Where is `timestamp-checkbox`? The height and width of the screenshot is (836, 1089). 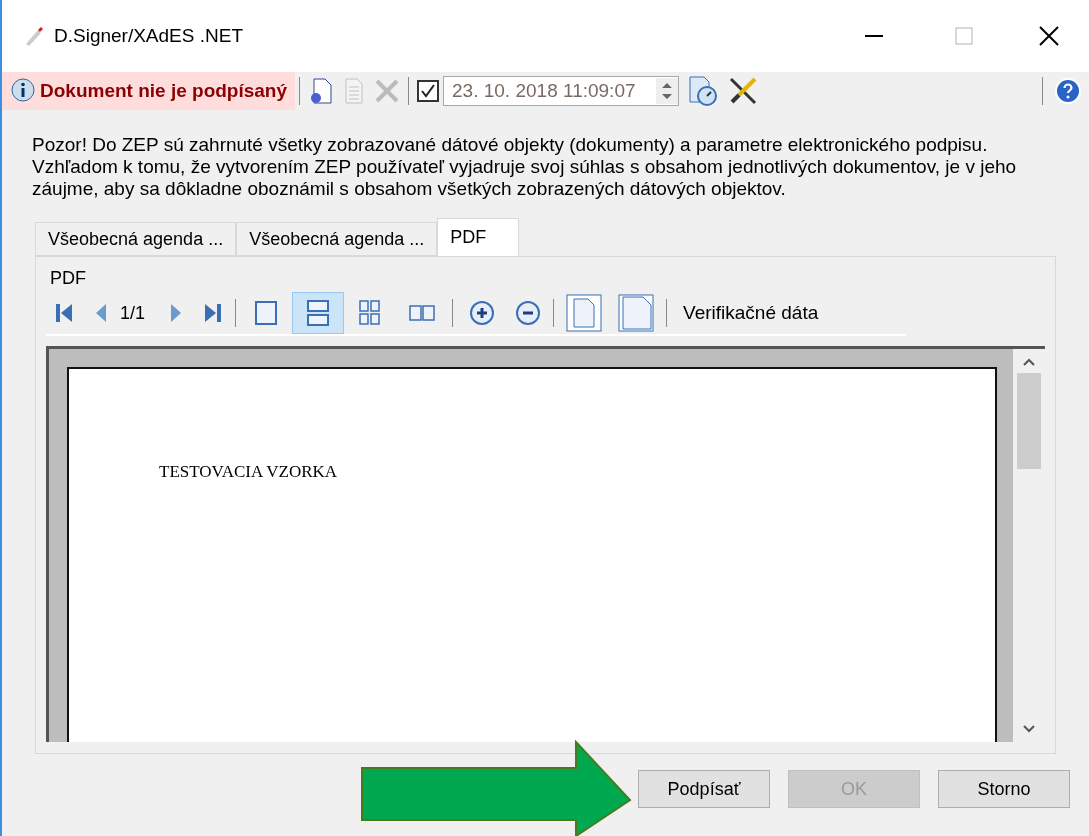
timestamp-checkbox is located at coordinates (428, 91).